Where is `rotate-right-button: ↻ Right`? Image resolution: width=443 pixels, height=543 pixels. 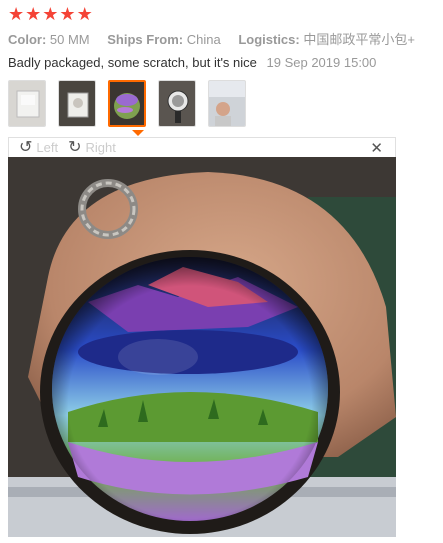 rotate-right-button: ↻ Right is located at coordinates (92, 147).